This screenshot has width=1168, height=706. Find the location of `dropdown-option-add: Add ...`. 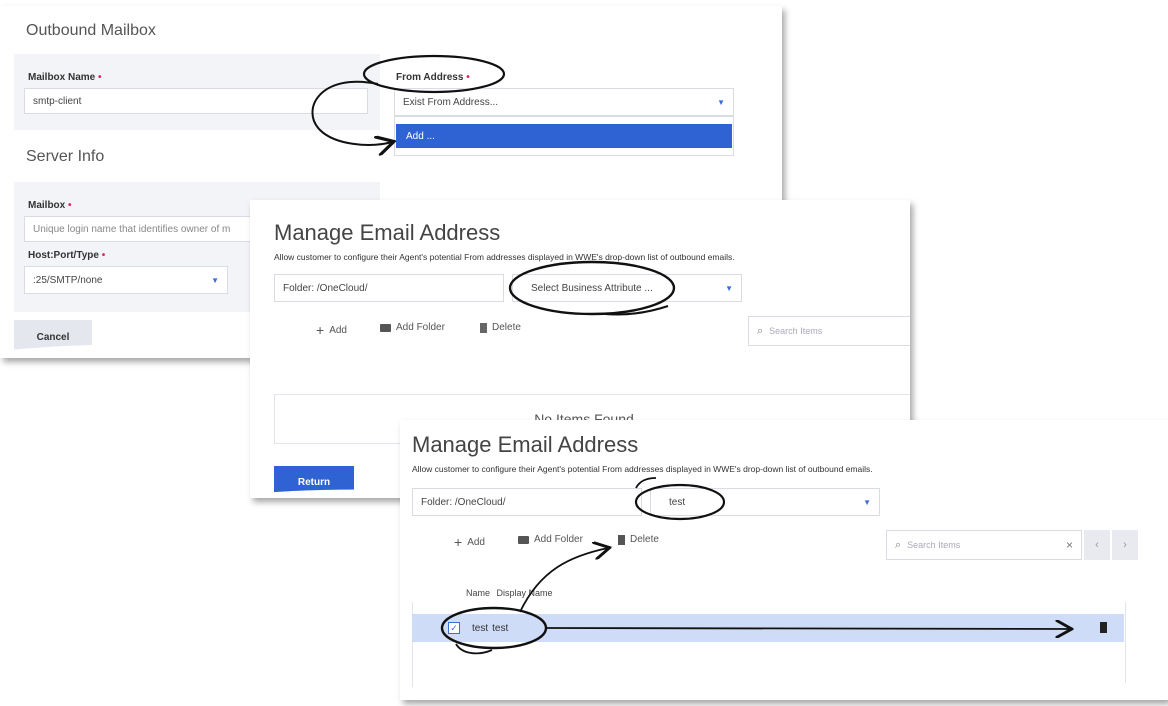

dropdown-option-add: Add ... is located at coordinates (564, 136).